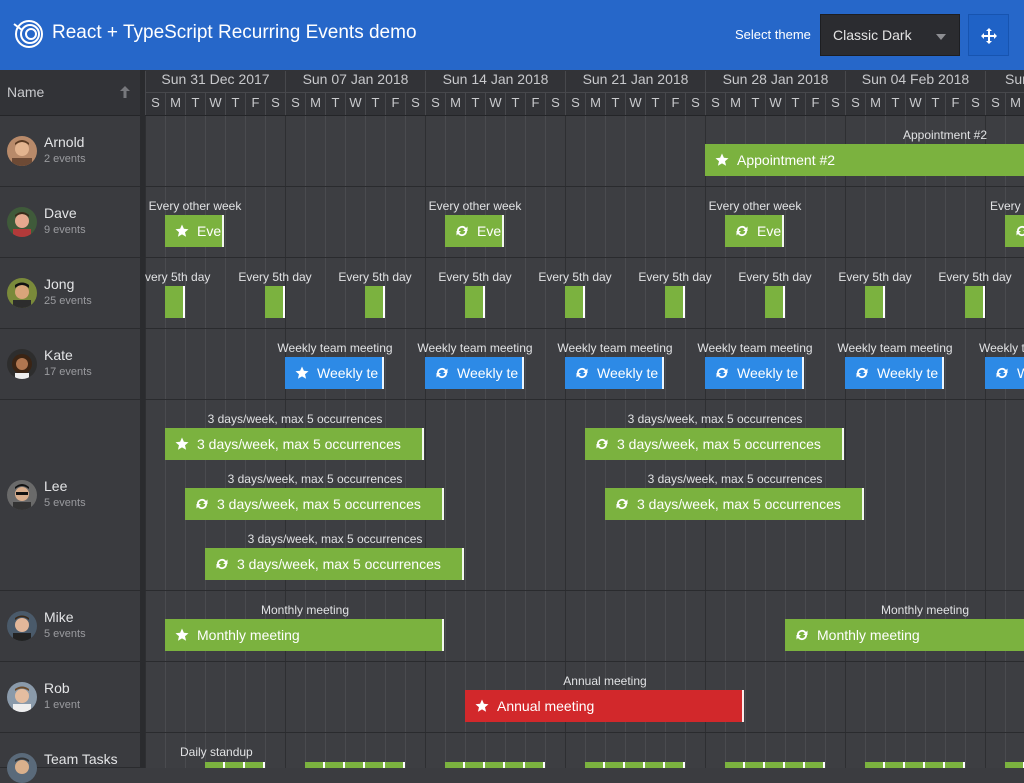 The image size is (1024, 783). Describe the element at coordinates (604, 706) in the screenshot. I see `event-bar: Annual meeting` at that location.